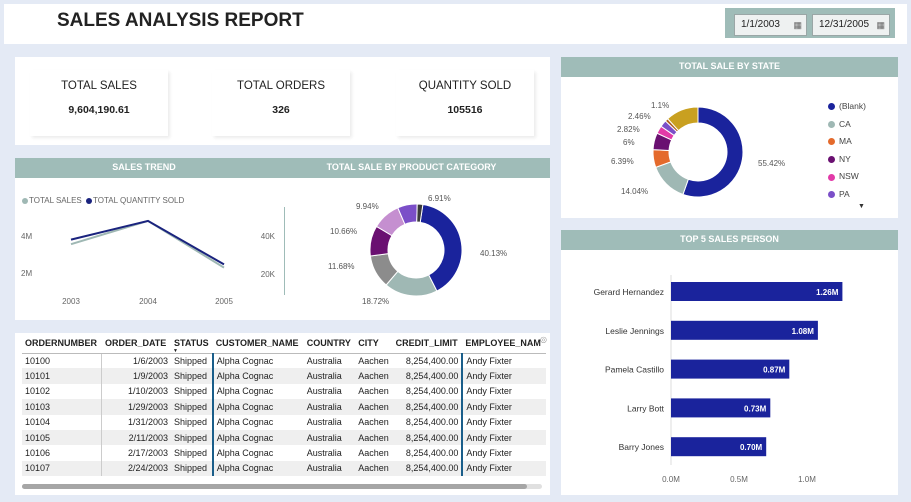 This screenshot has height=502, width=911. Describe the element at coordinates (417, 250) in the screenshot. I see `product-category-donut: 40.13% 18.72% 11.68% 10.66% 9.94% 6.91%` at that location.